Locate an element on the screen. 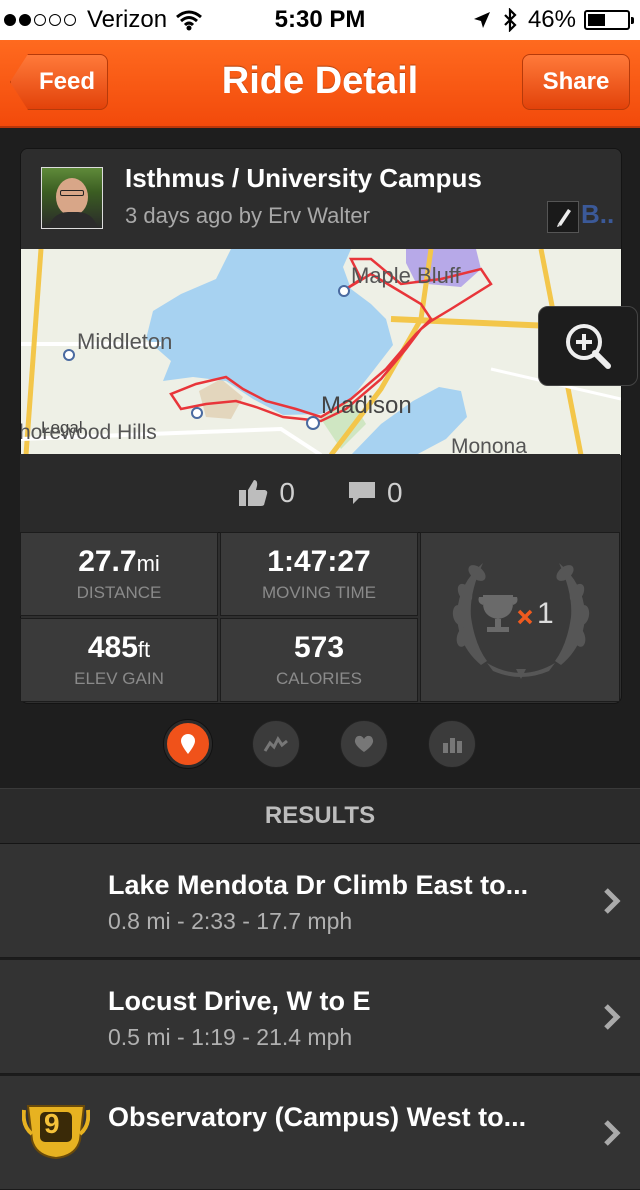 Image resolution: width=640 pixels, height=1190 pixels. bluetooth-icon is located at coordinates (510, 20).